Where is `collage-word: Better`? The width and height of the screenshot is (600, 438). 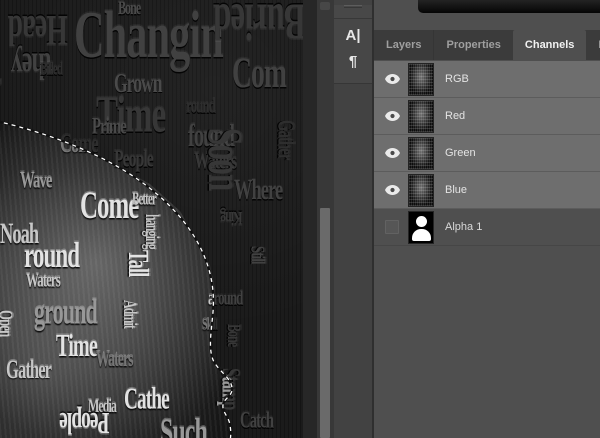
collage-word: Better is located at coordinates (144, 198).